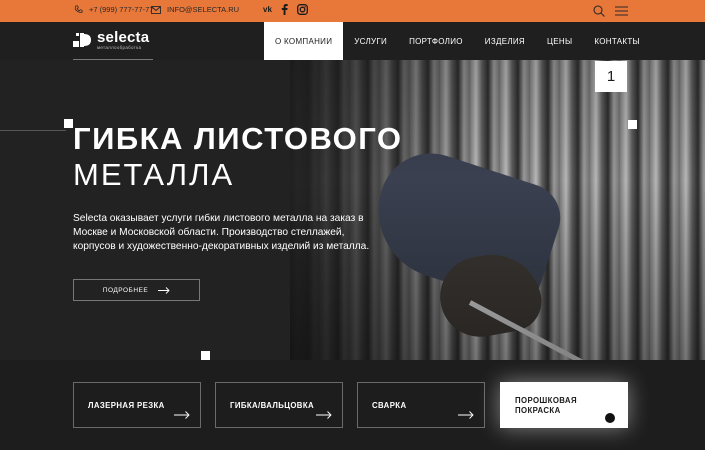 The width and height of the screenshot is (705, 450). I want to click on instagram-icon, so click(302, 9).